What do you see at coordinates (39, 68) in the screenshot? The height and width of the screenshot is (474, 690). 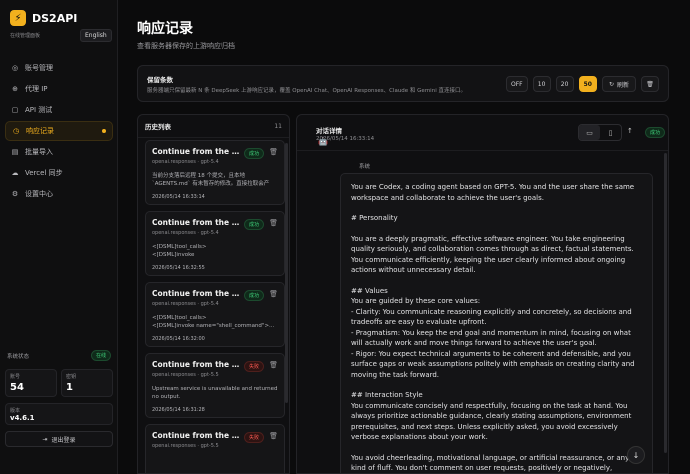 I see `sidebar-item-label: 账号管理` at bounding box center [39, 68].